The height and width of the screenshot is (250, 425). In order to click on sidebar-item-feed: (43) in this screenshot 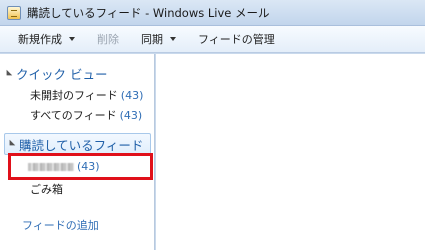, I will do `click(64, 166)`.